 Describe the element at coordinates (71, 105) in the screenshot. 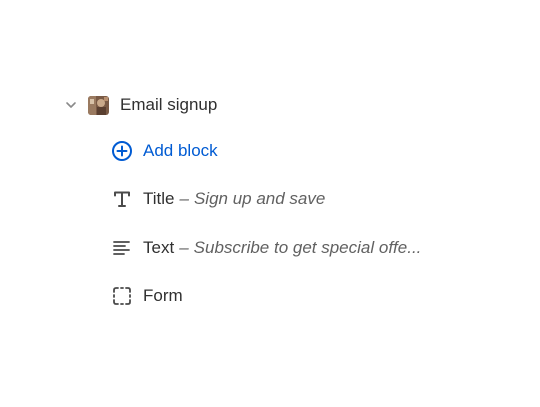

I see `chevron-down-icon` at that location.